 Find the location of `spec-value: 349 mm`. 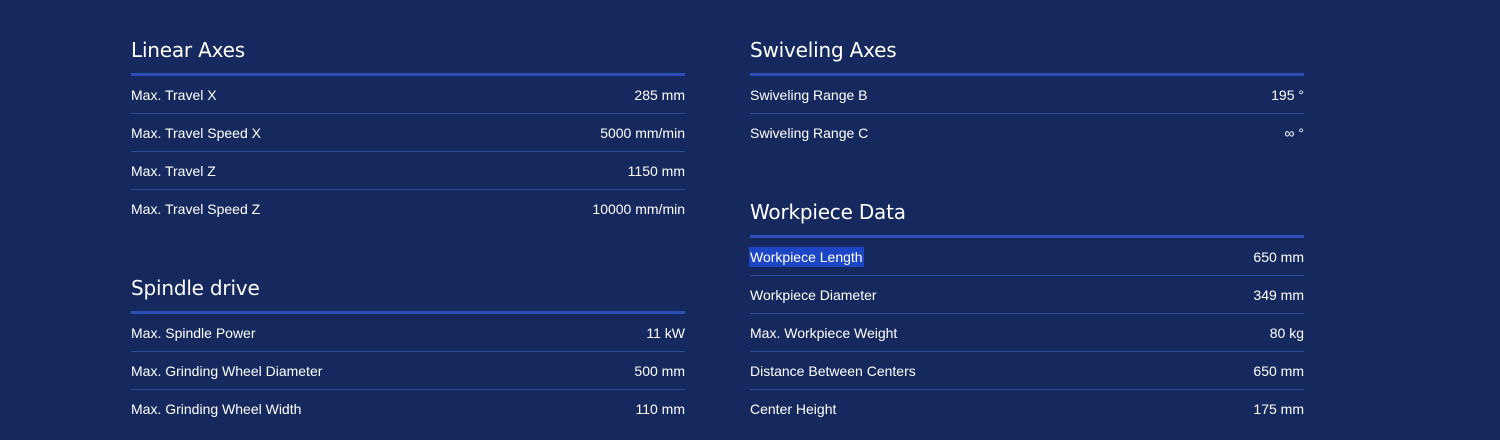

spec-value: 349 mm is located at coordinates (1278, 294).